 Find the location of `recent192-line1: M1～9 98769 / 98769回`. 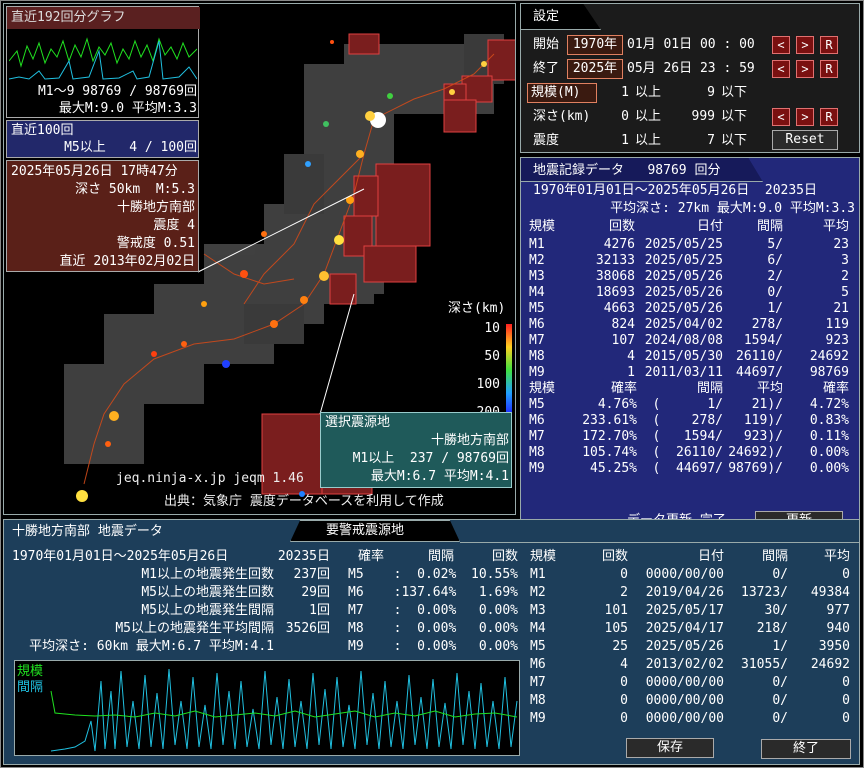

recent192-line1: M1～9 98769 / 98769回 is located at coordinates (117, 91).